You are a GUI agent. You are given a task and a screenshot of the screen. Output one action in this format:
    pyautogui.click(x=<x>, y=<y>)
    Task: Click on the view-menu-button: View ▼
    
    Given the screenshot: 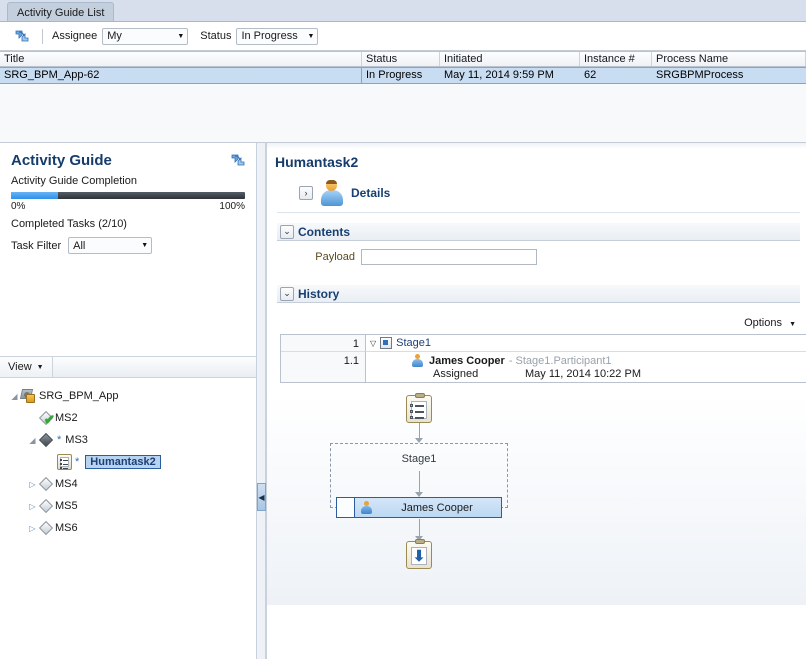 What is the action you would take?
    pyautogui.click(x=26, y=367)
    